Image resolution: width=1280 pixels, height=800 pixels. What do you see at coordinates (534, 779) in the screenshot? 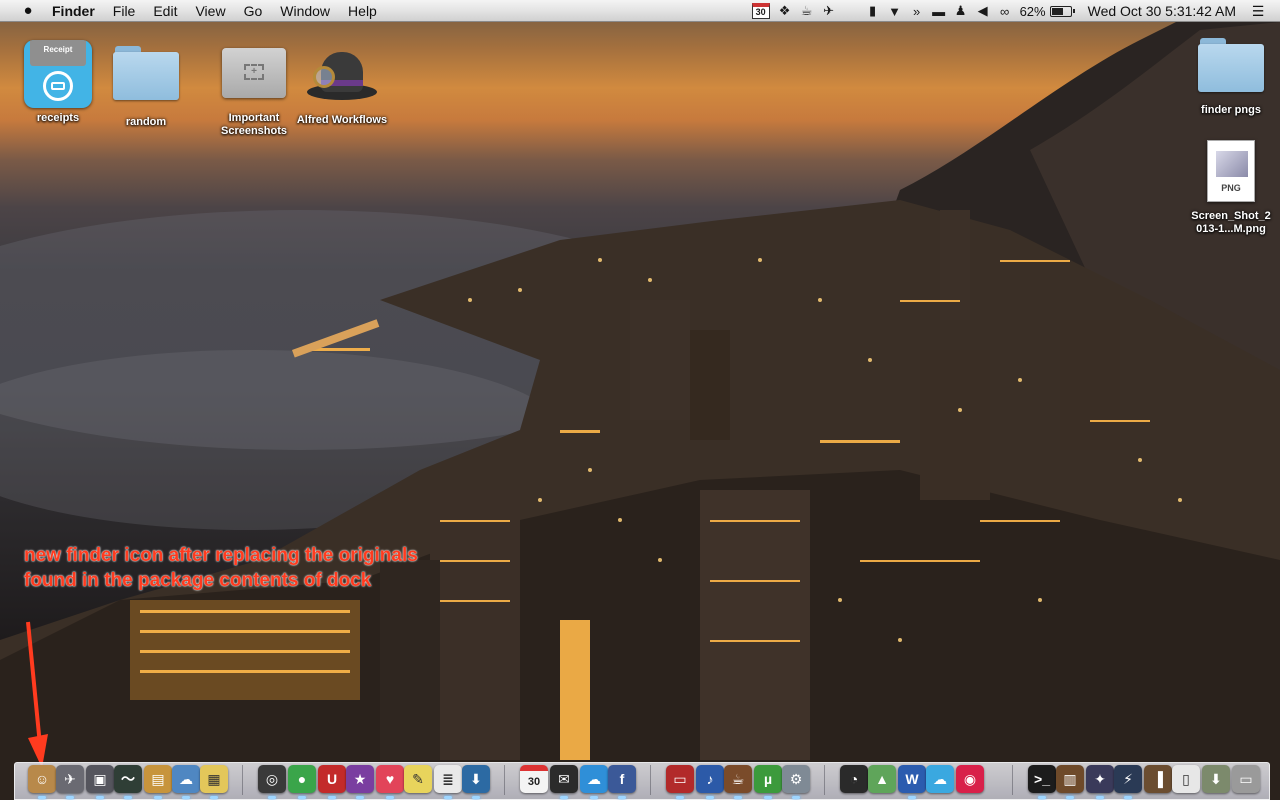
I see `dock-calendar-icon: 30` at bounding box center [534, 779].